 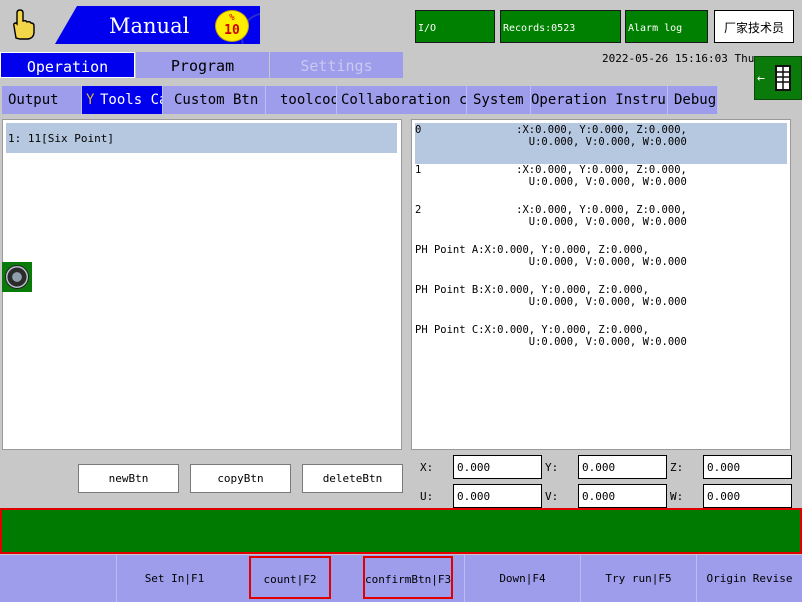 I want to click on knob-dial, so click(x=17, y=277).